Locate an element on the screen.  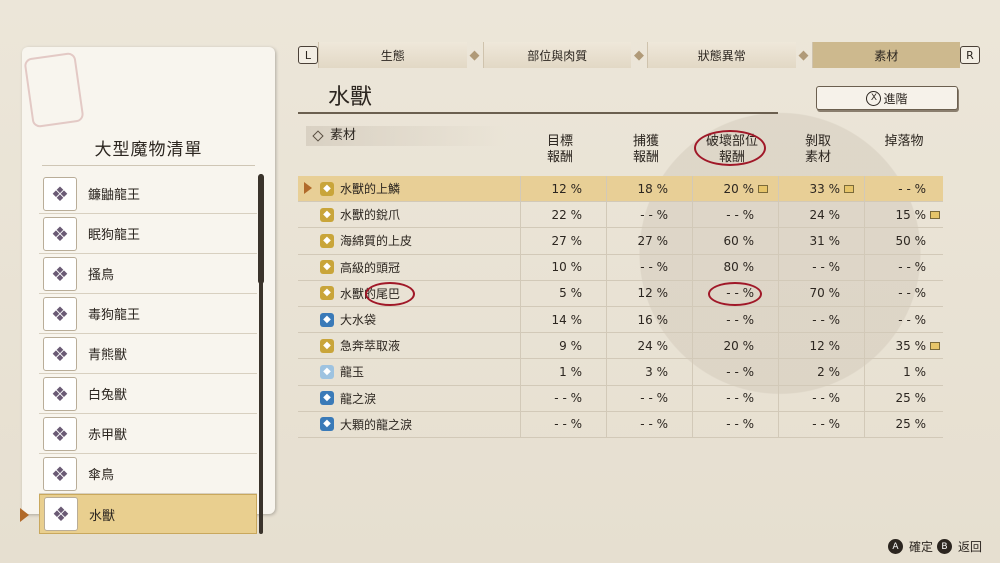
material-row: ◆ 高級的頭冠 10 % - - % 80 % - - % - - % is located at coordinates (620, 267).